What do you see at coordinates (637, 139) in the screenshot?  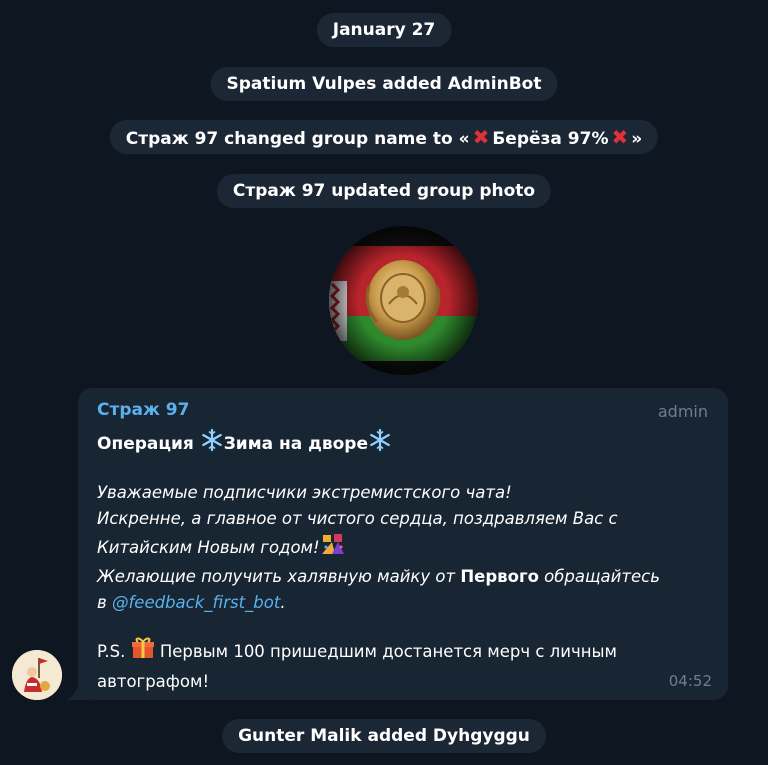 I see `service-text: »` at bounding box center [637, 139].